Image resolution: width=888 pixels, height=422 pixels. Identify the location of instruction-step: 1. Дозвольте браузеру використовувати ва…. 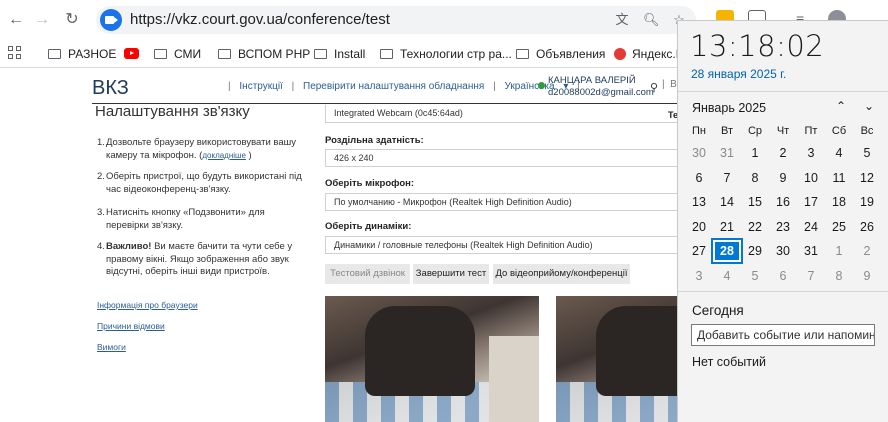
(197, 149).